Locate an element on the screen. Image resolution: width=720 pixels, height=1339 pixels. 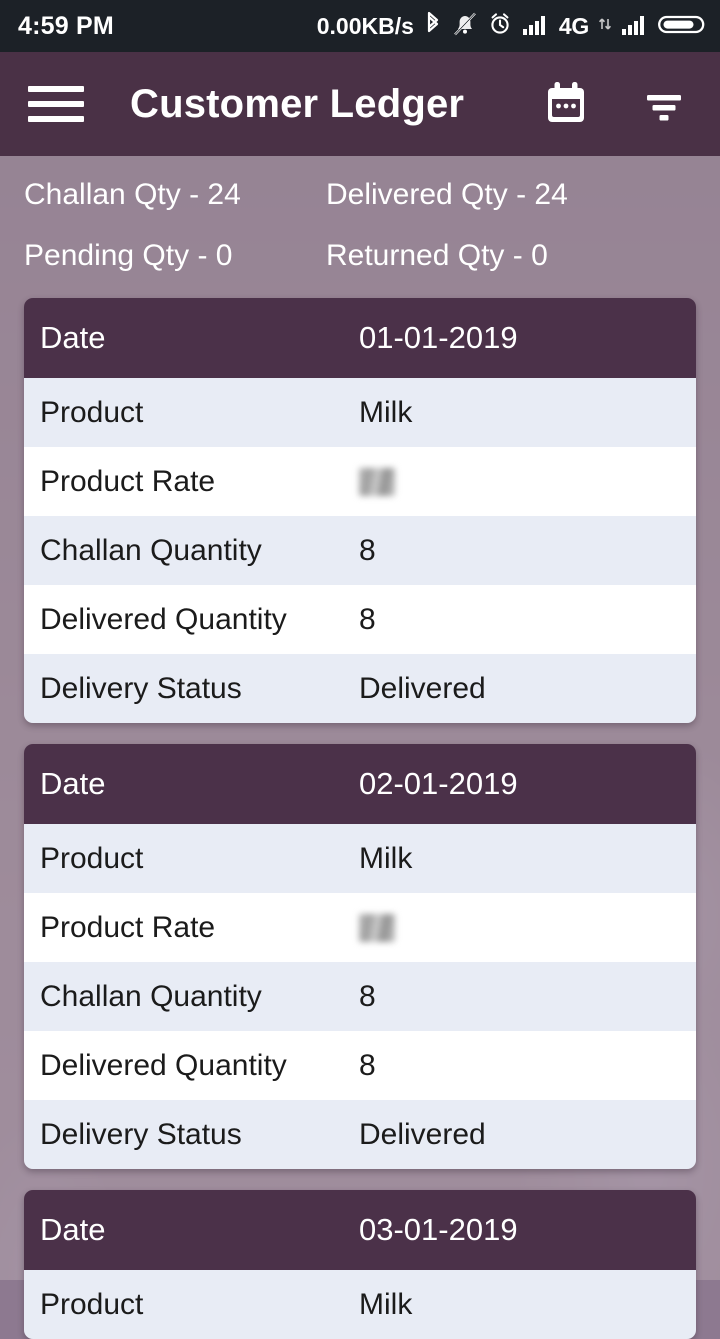
ledger-card: Date 03-01-2019 Product Milk is located at coordinates (360, 1264).